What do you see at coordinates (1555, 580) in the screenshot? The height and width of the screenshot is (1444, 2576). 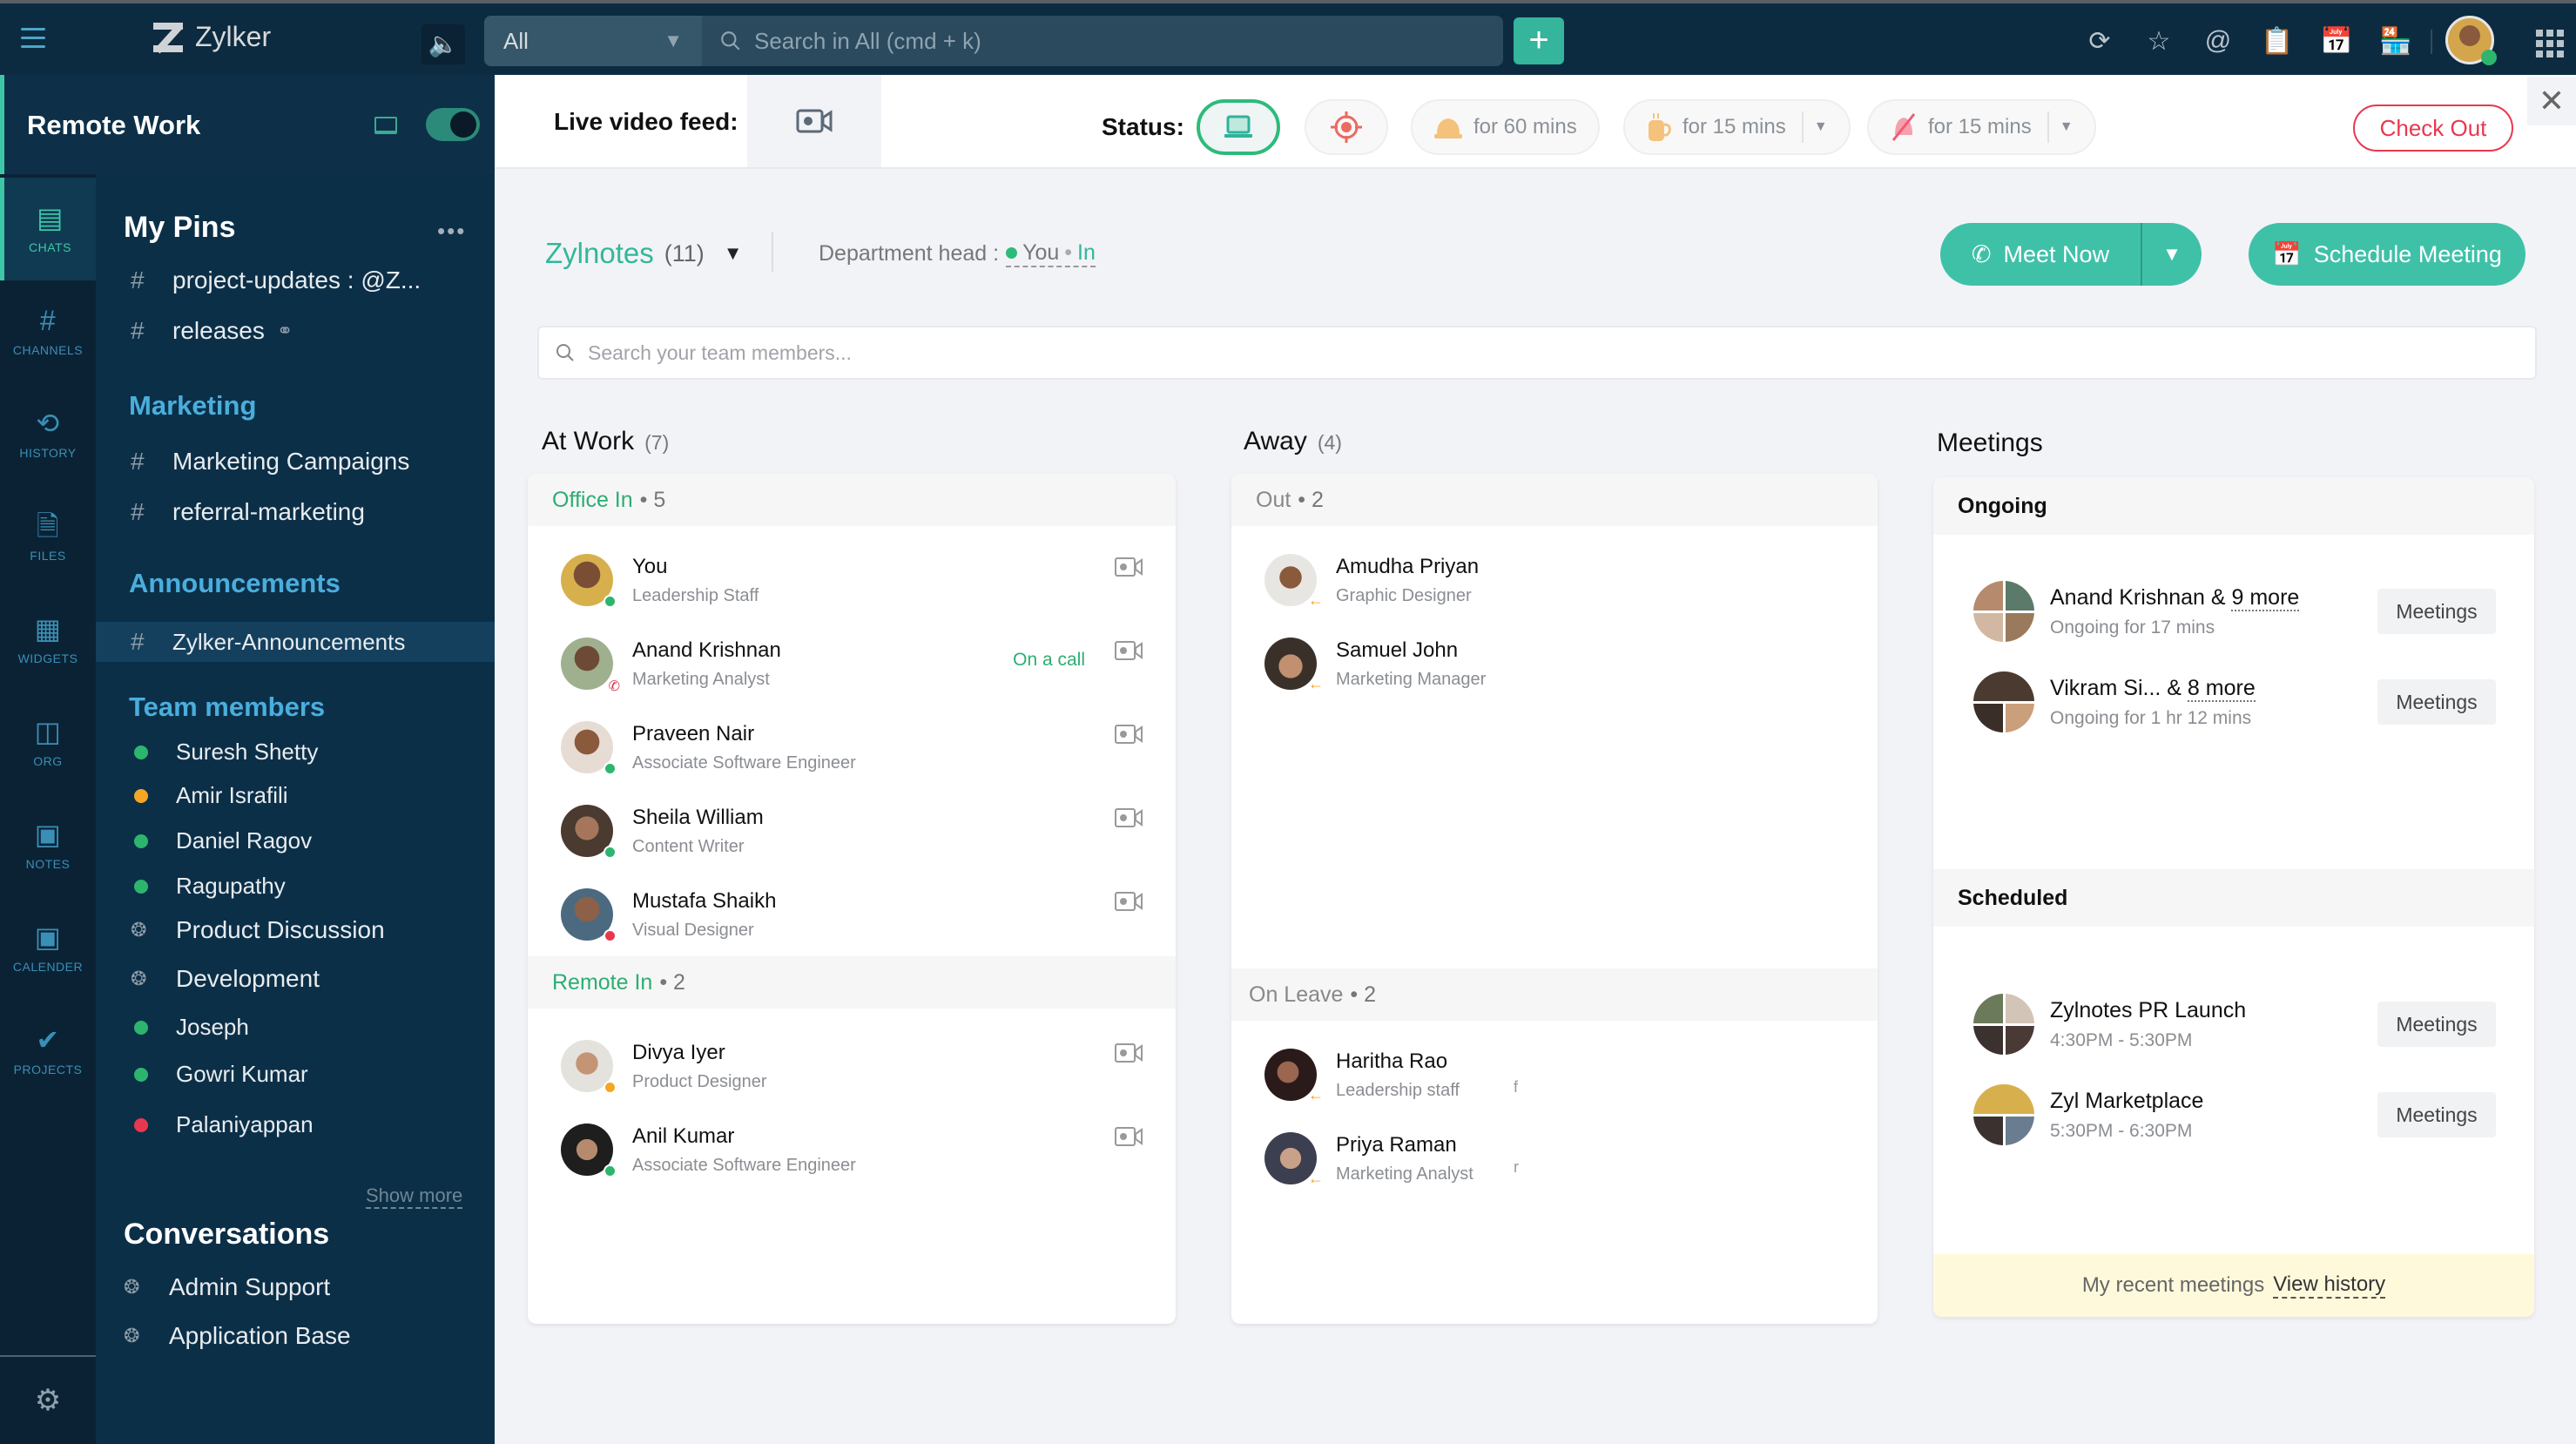 I see `member-row: ← Amudha Priyan Graphic Designer` at bounding box center [1555, 580].